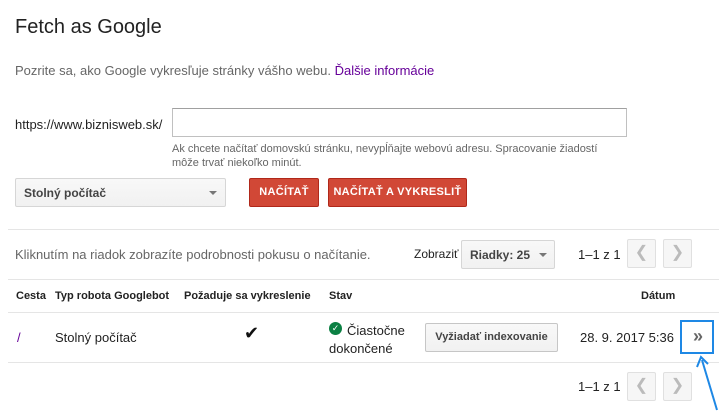 The width and height of the screenshot is (727, 412). Describe the element at coordinates (88, 27) in the screenshot. I see `page-title: Fetch as Google` at that location.